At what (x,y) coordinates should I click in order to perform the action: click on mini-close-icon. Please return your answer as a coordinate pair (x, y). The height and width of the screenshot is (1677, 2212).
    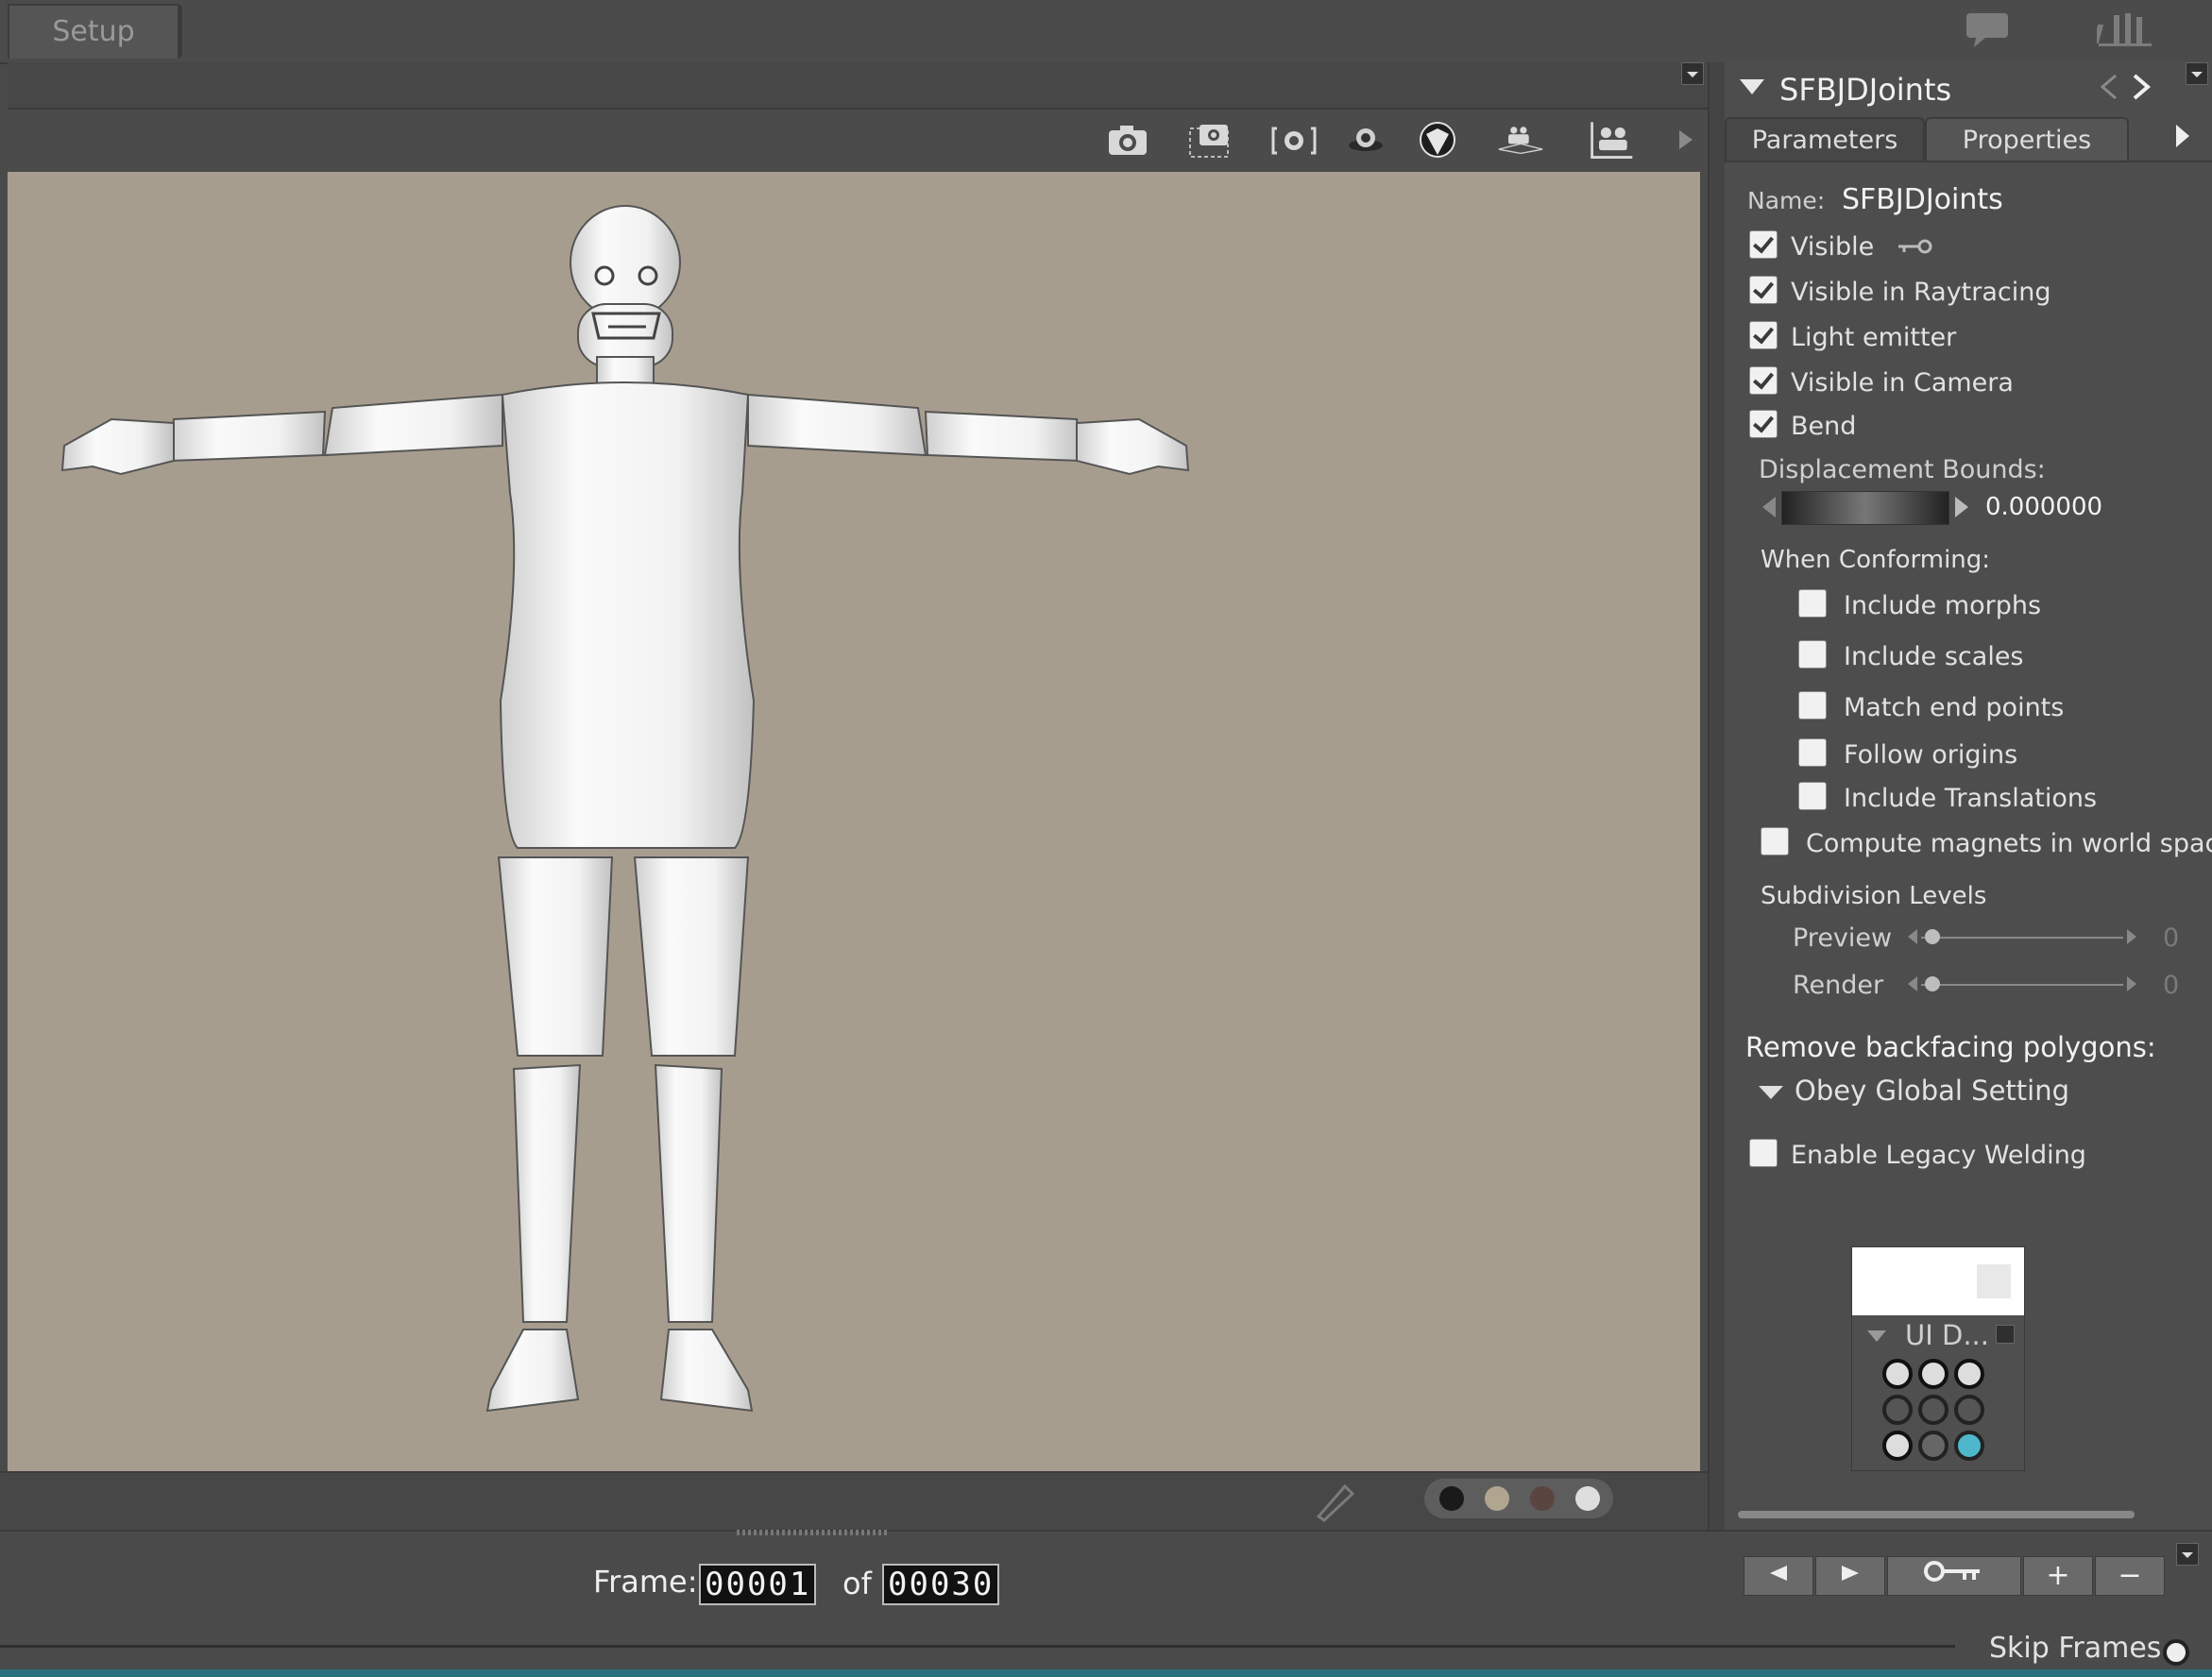
    Looking at the image, I should click on (1994, 1281).